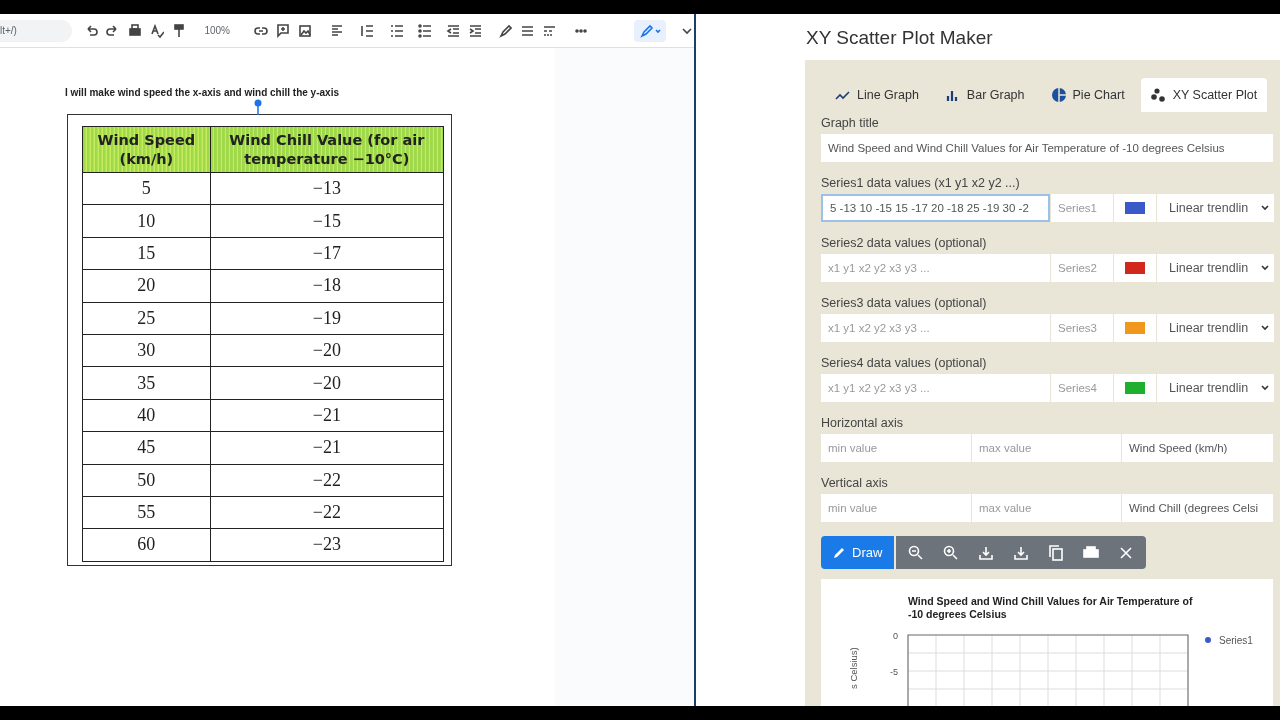 The width and height of the screenshot is (1280, 720). What do you see at coordinates (157, 30) in the screenshot?
I see `spellcheck-icon` at bounding box center [157, 30].